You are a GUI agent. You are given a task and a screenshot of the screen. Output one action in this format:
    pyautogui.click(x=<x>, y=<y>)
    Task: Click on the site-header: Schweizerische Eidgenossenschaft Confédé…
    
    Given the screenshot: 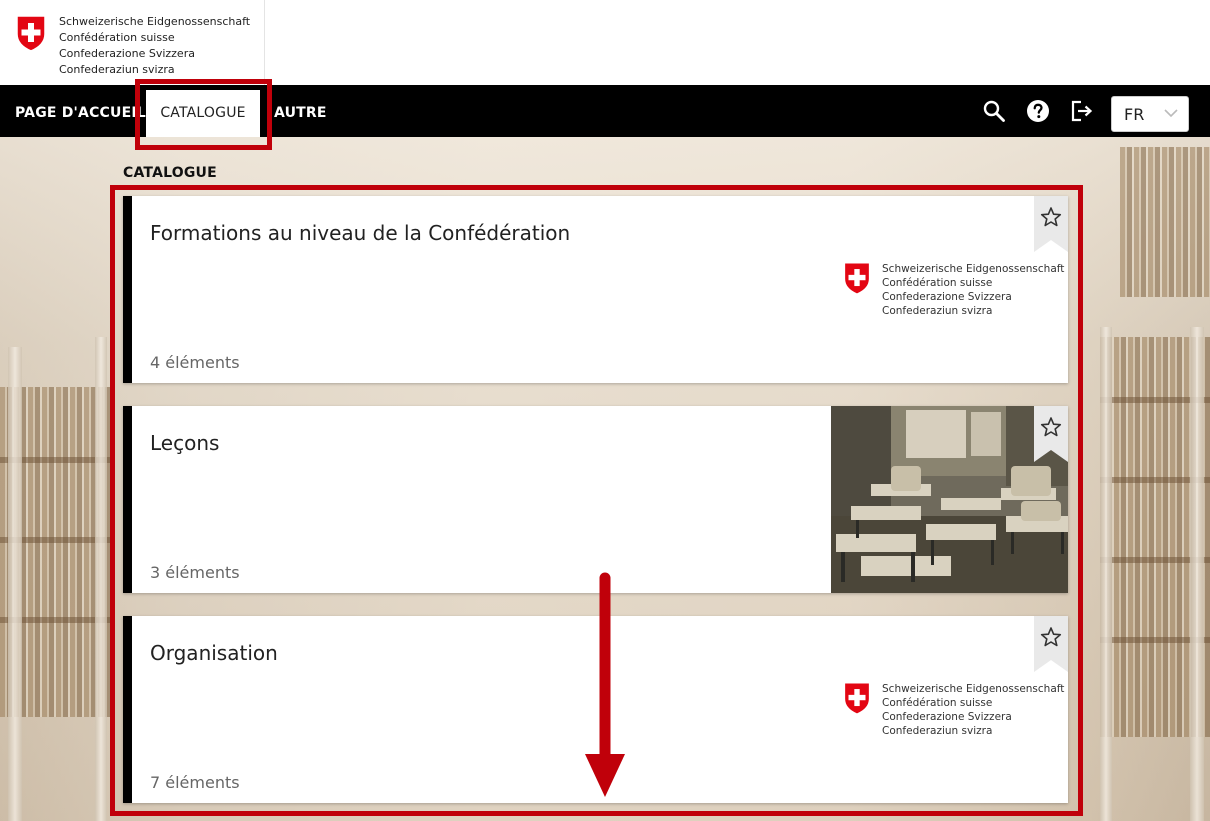 What is the action you would take?
    pyautogui.click(x=605, y=42)
    